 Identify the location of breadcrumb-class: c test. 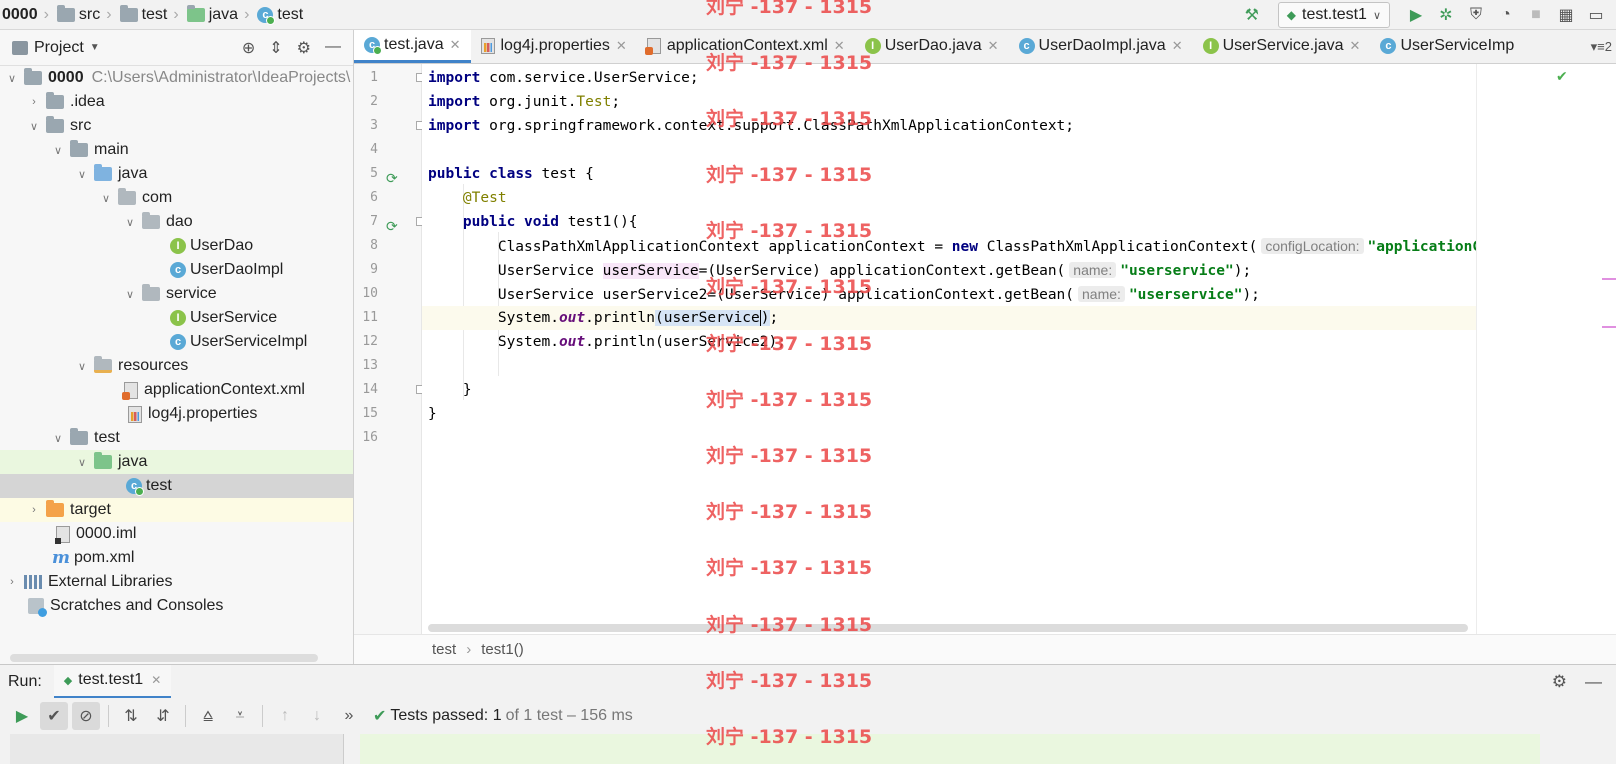
(278, 15).